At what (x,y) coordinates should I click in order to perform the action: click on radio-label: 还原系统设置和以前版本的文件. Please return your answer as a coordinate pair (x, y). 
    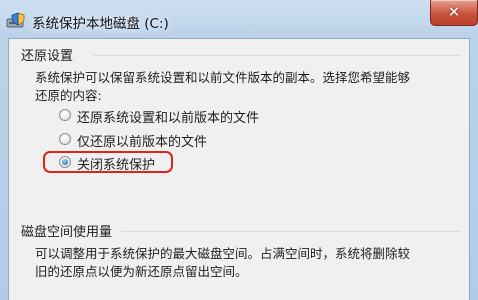
    Looking at the image, I should click on (168, 116).